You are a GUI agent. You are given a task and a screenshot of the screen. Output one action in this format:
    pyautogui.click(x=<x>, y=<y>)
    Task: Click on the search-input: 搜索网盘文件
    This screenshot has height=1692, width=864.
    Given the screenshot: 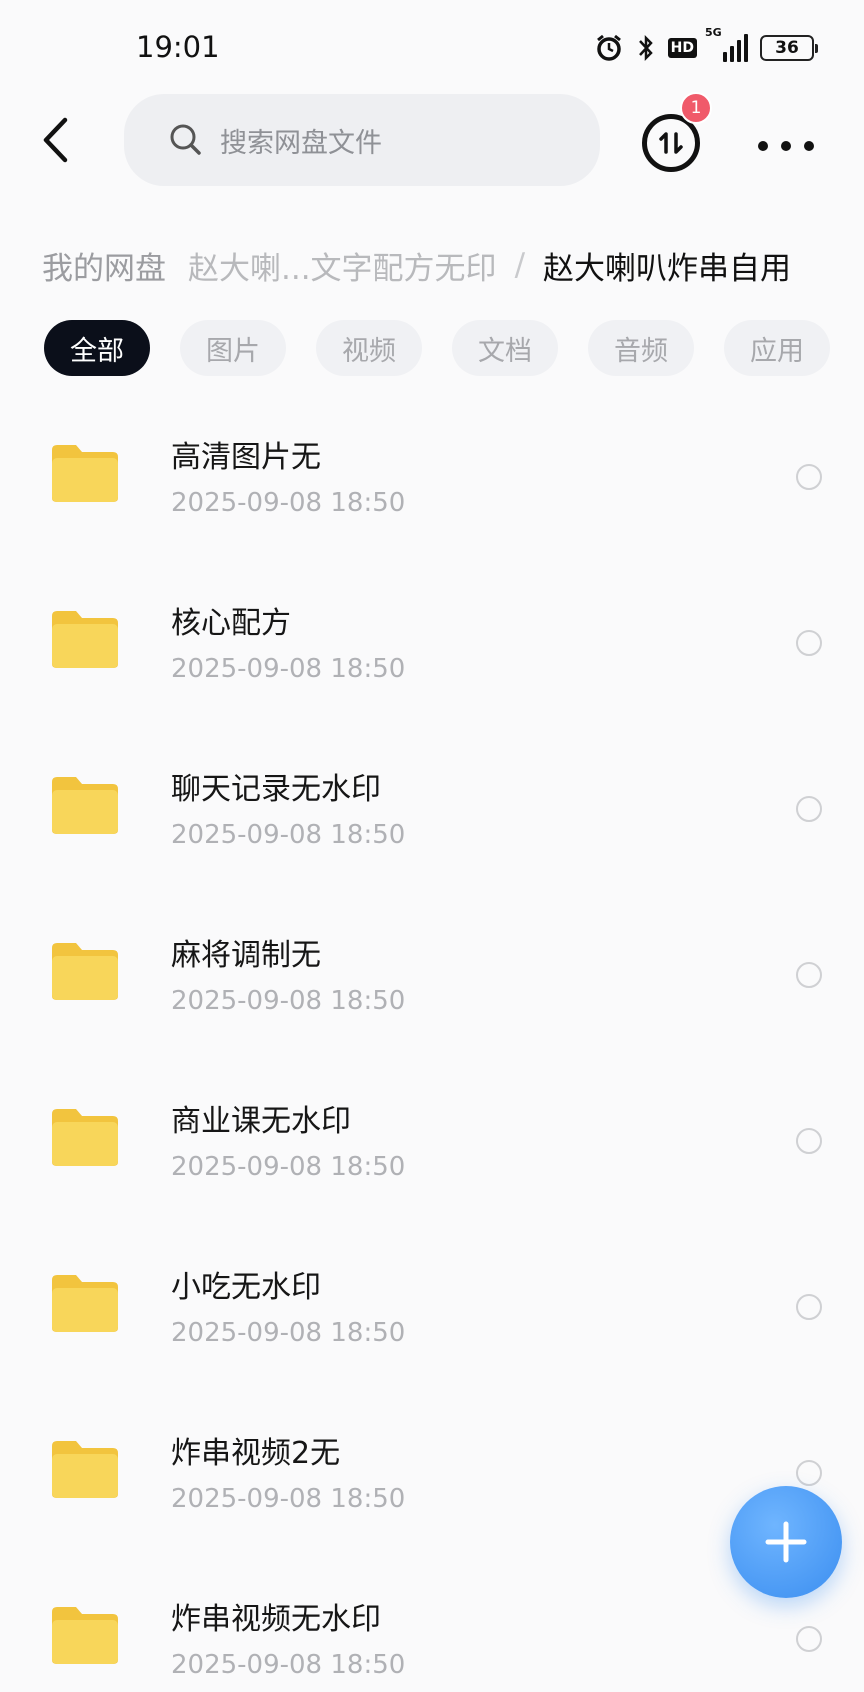 What is the action you would take?
    pyautogui.click(x=362, y=140)
    